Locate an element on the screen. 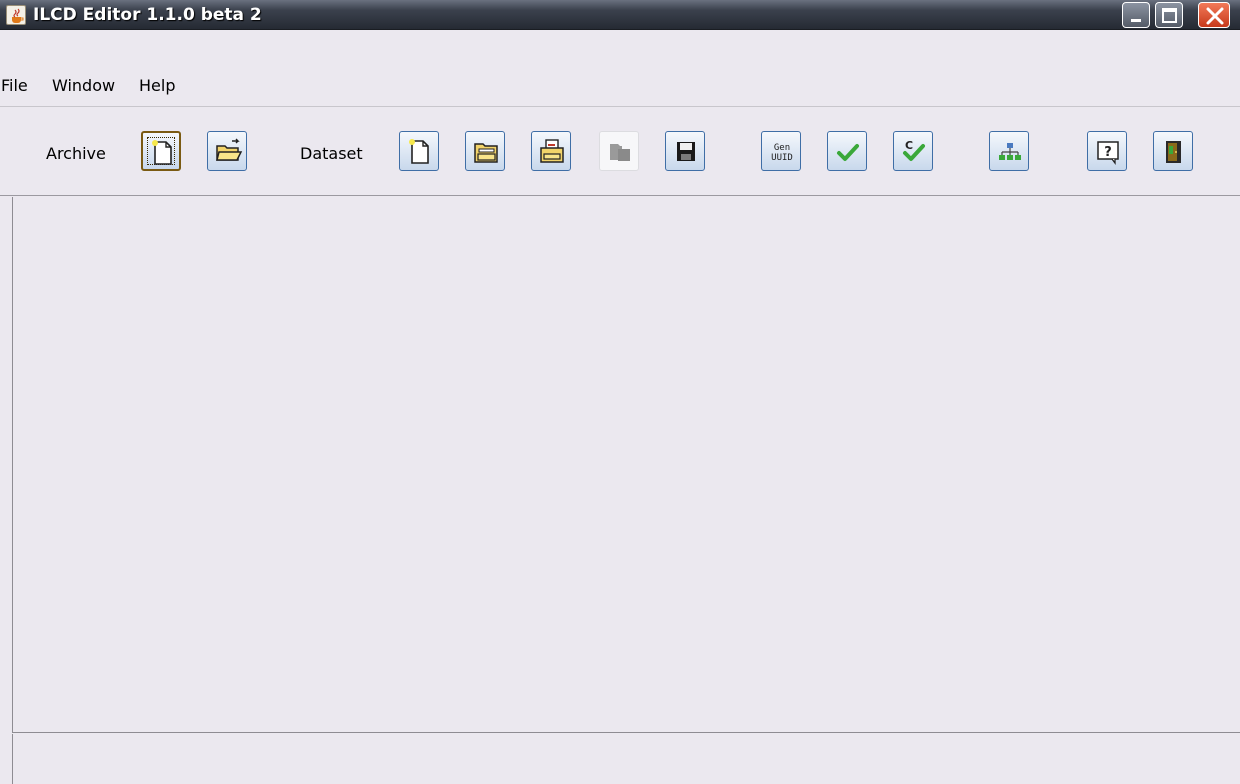 This screenshot has width=1240, height=784. title-bar: ILCD Editor 1.1.0 beta 2 is located at coordinates (620, 15).